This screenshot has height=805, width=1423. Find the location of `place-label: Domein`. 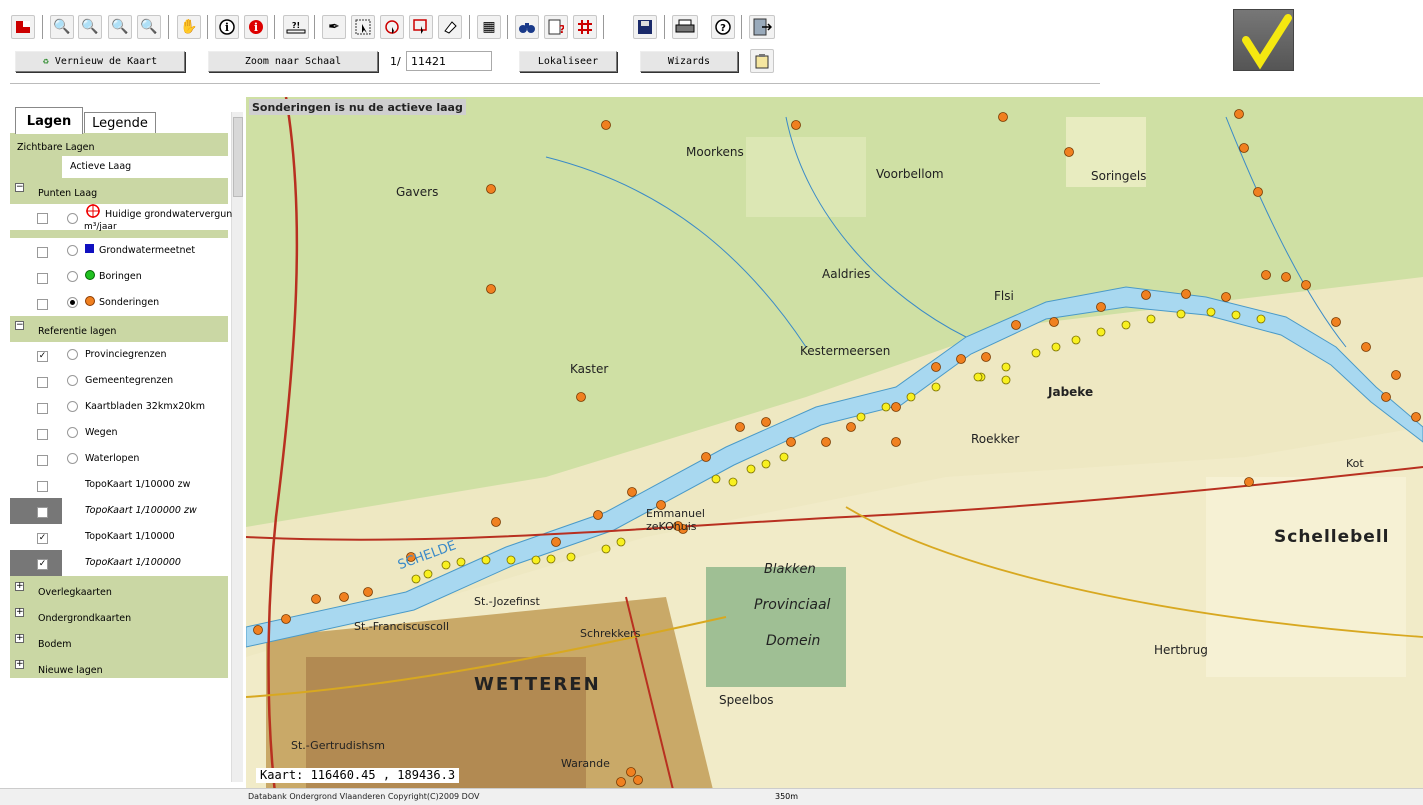

place-label: Domein is located at coordinates (793, 641).